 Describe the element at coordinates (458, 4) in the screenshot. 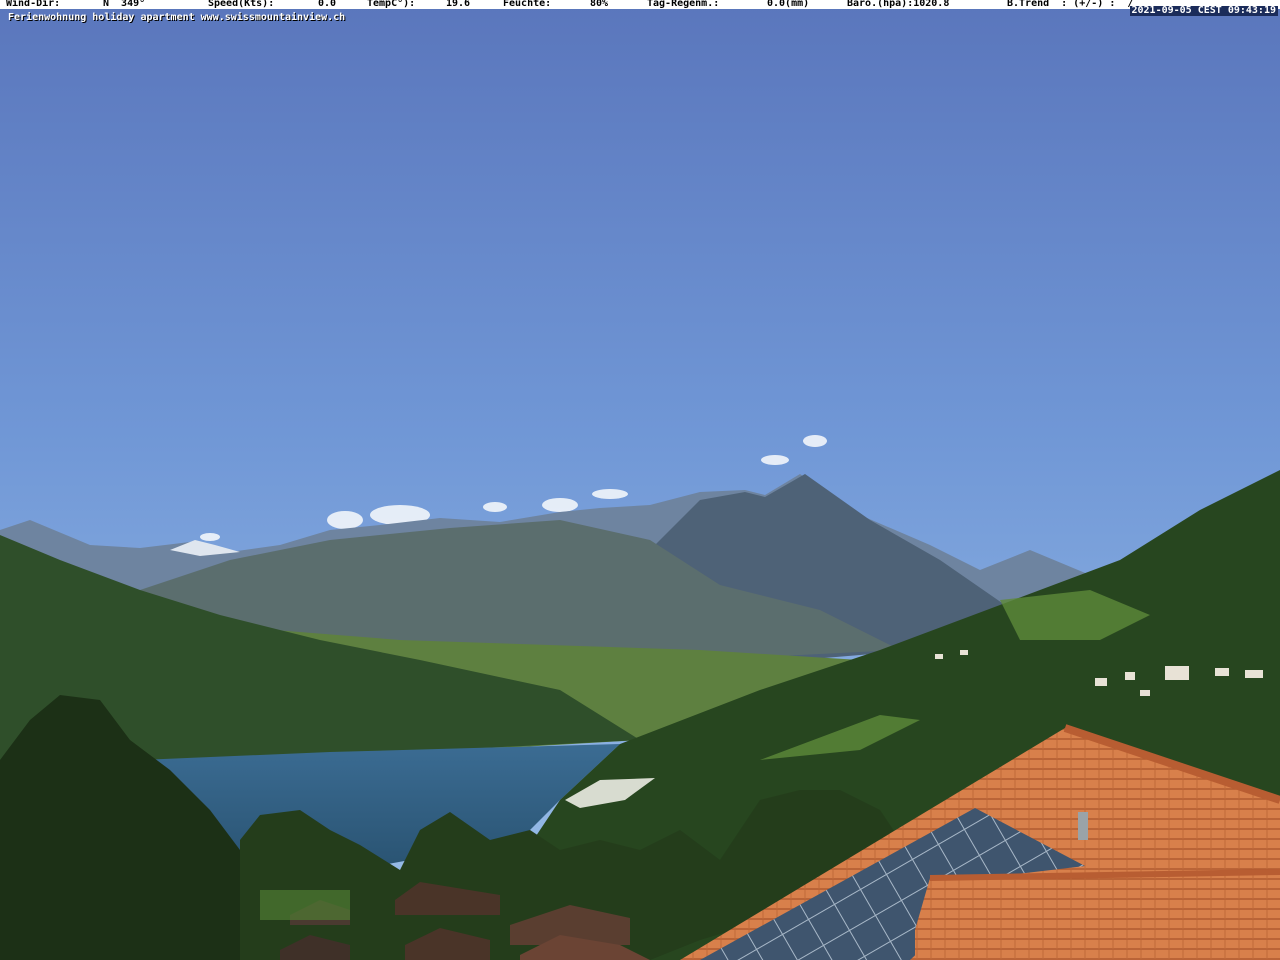

I see `temp-value: 19.6` at that location.